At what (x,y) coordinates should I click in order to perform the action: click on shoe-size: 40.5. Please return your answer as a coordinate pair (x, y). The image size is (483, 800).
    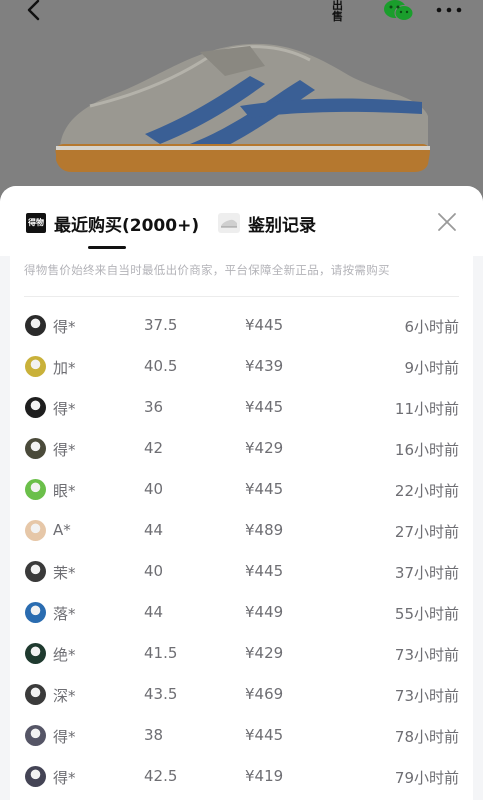
    Looking at the image, I should click on (161, 366).